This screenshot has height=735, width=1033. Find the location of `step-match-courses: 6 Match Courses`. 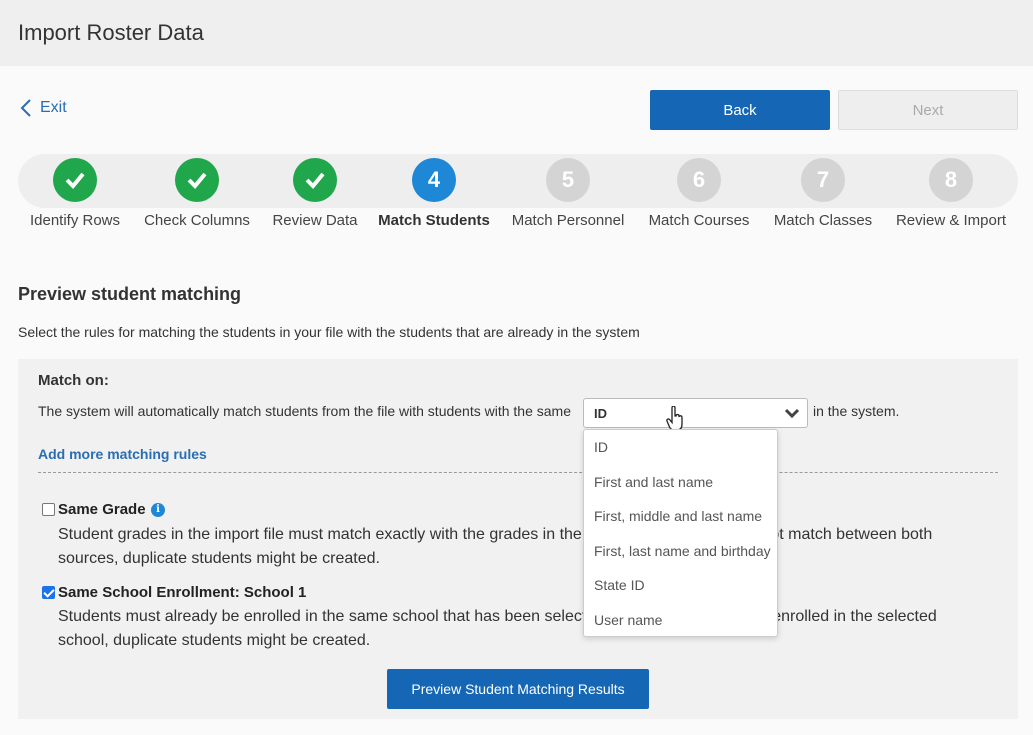

step-match-courses: 6 Match Courses is located at coordinates (699, 193).